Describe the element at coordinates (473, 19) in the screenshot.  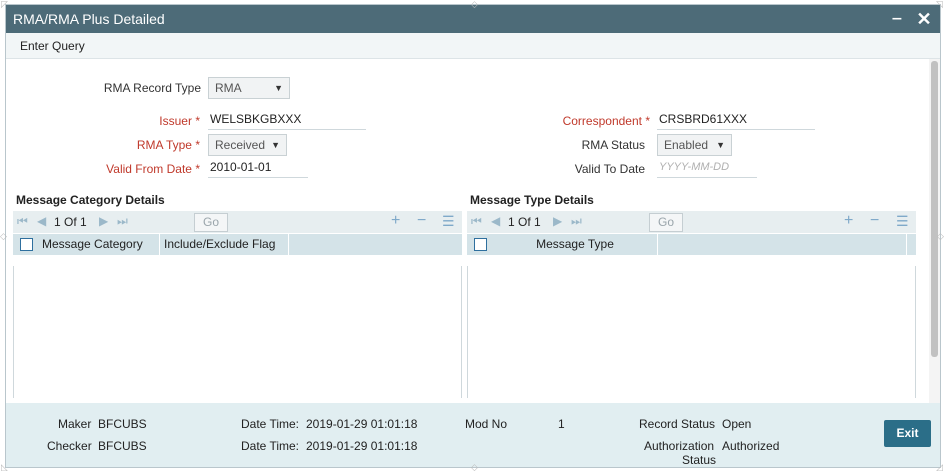
I see `title-bar: RMA/RMA Plus Detailed ‒ ✕` at that location.